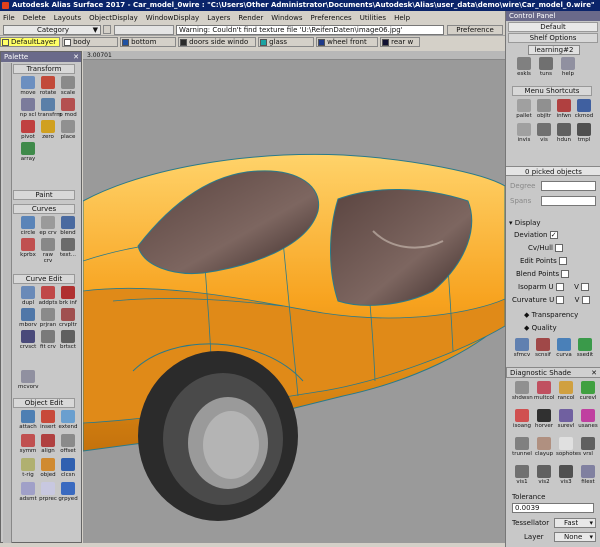 This screenshot has width=600, height=547. Describe the element at coordinates (553, 38) in the screenshot. I see `shelf-options-button: Shelf Options` at that location.